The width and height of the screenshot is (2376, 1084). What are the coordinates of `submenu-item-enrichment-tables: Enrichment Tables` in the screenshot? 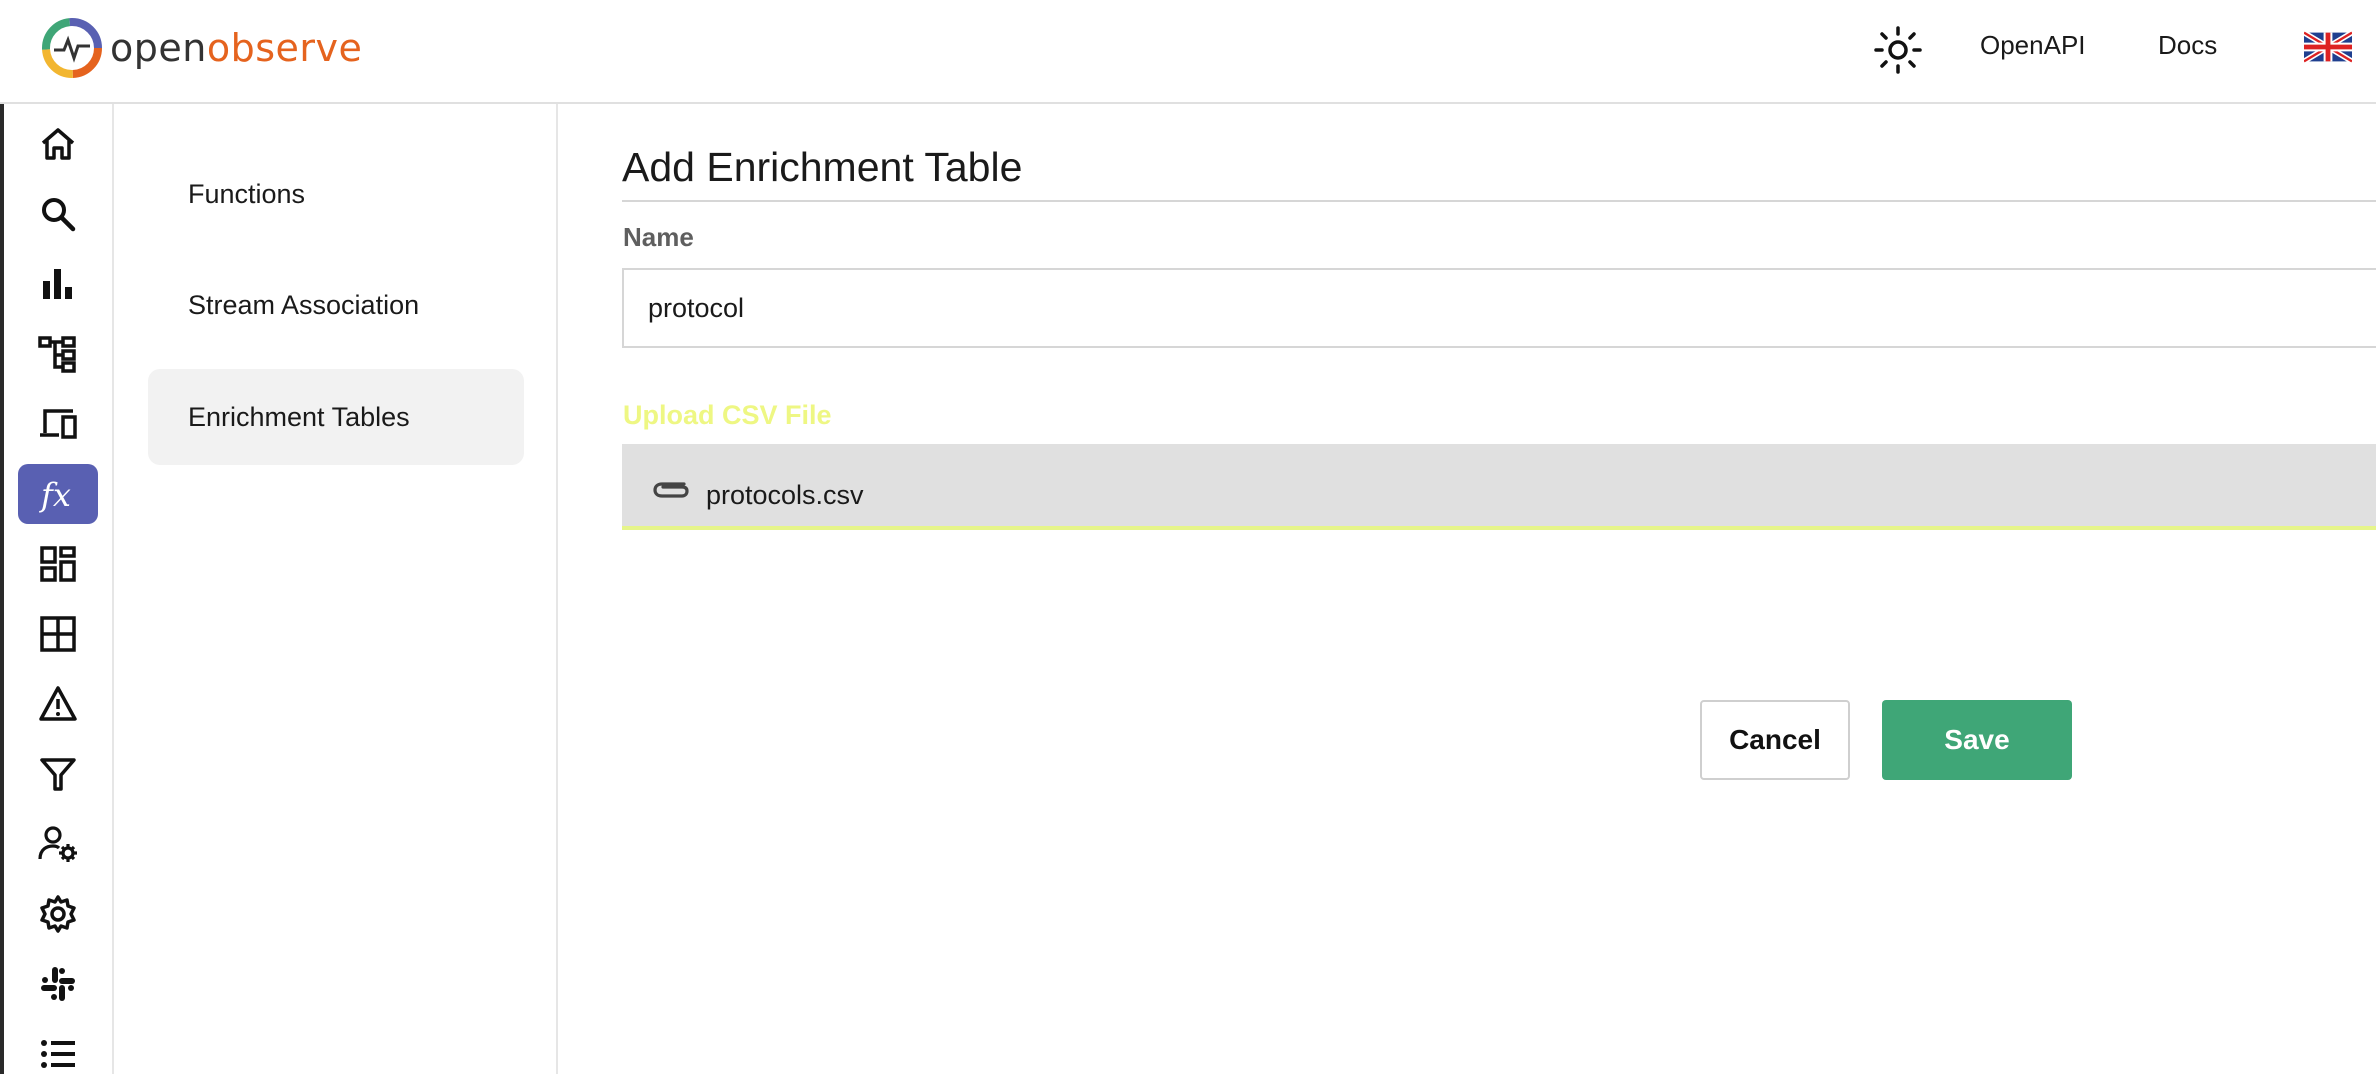 It's located at (336, 417).